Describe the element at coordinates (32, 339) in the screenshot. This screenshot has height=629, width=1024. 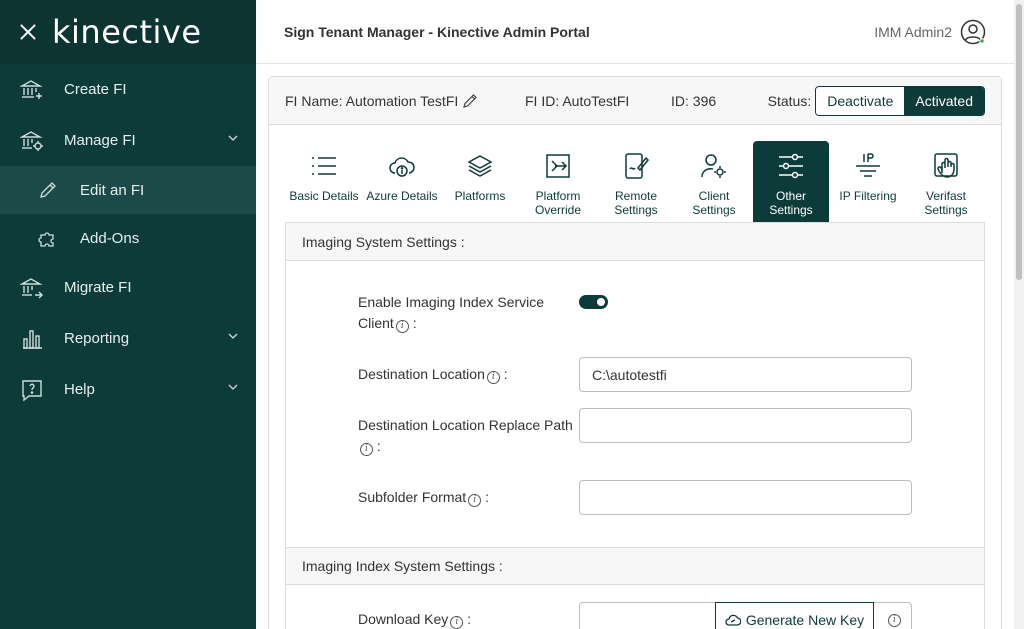
I see `bar-chart-icon` at that location.